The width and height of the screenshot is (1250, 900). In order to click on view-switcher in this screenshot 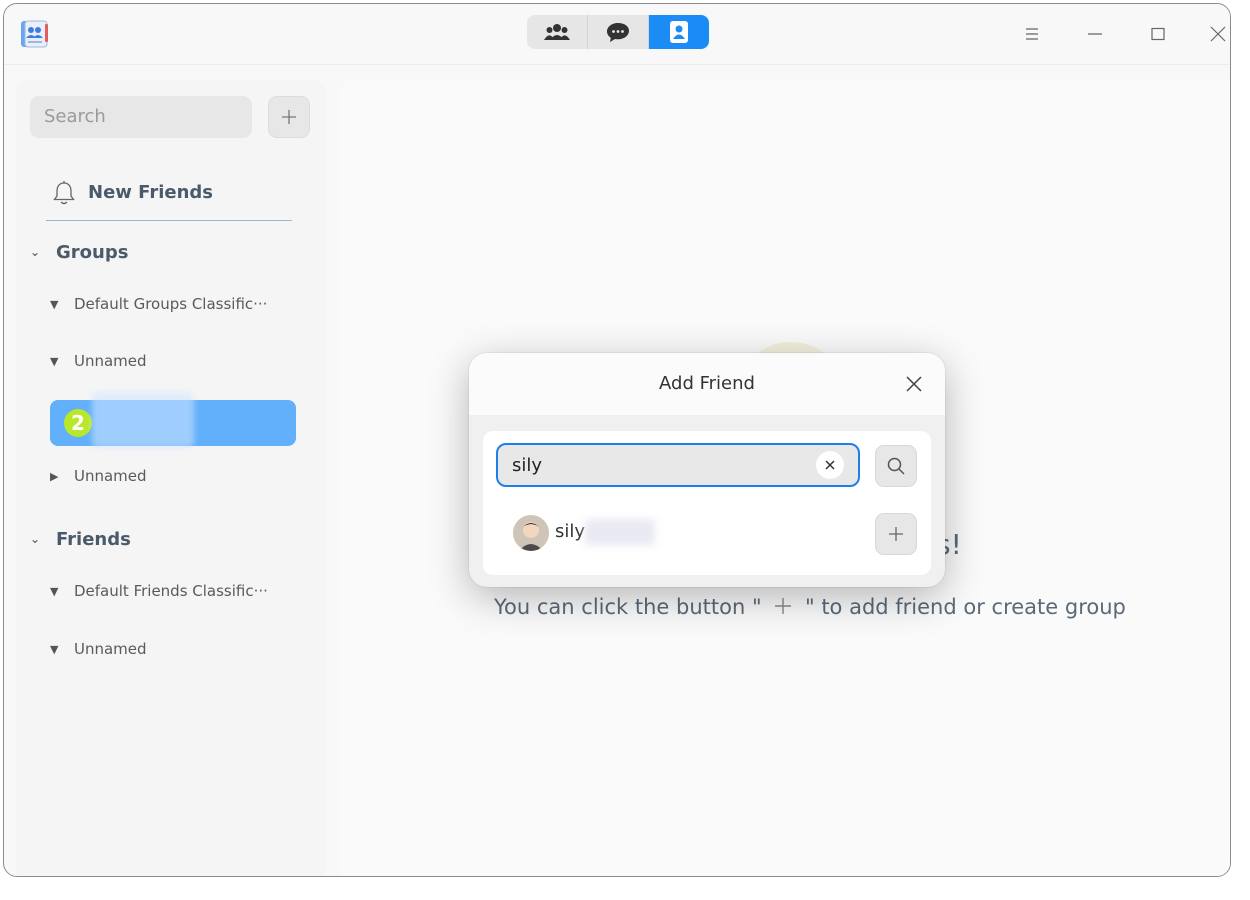, I will do `click(618, 32)`.